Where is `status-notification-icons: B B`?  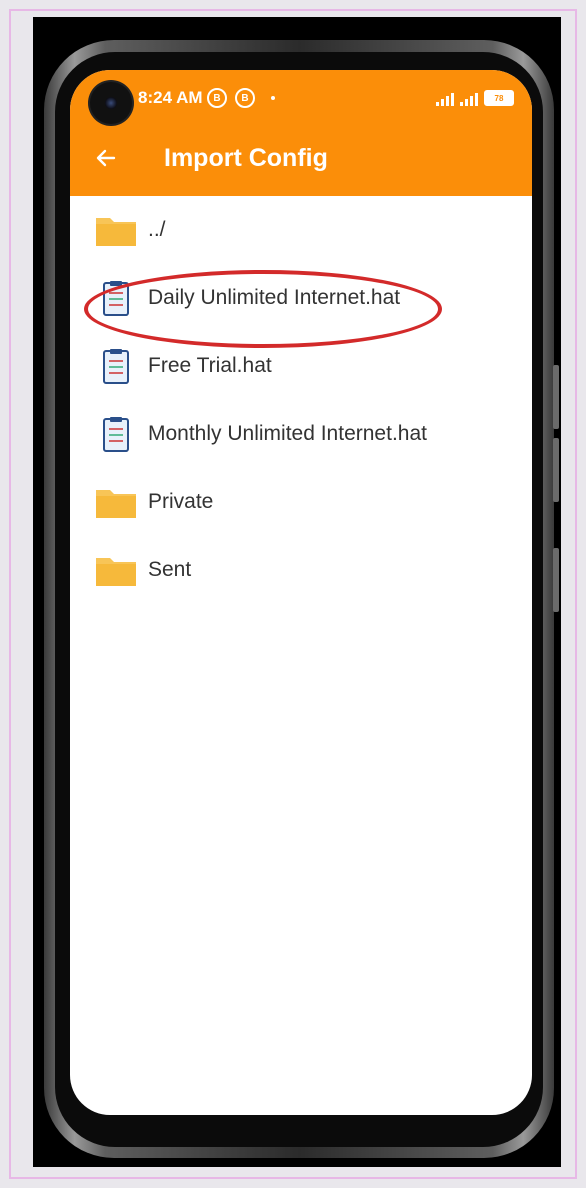
status-notification-icons: B B is located at coordinates (241, 98).